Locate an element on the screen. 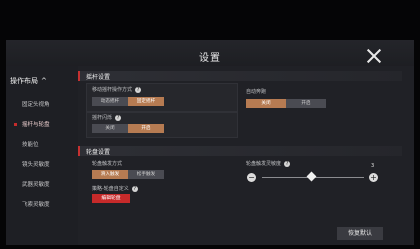 The image size is (420, 249). section-header-wheel: 轮盘设置 is located at coordinates (240, 151).